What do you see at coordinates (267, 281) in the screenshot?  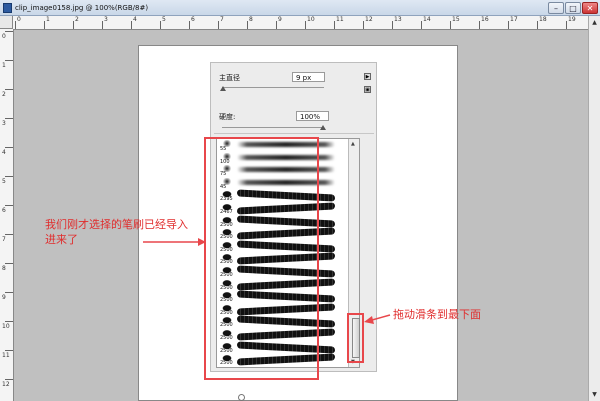 I see `annotation-arrows` at bounding box center [267, 281].